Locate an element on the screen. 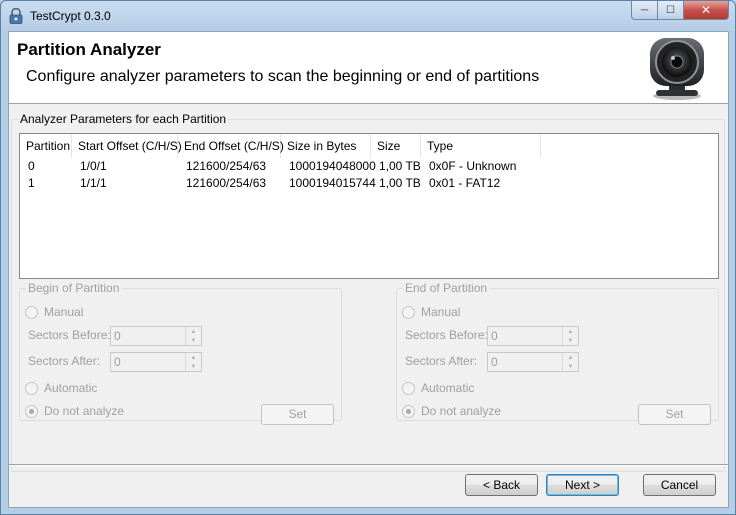 This screenshot has width=736, height=515. begin-sectors-after-spinner: 0 ▲ ▼ is located at coordinates (156, 362).